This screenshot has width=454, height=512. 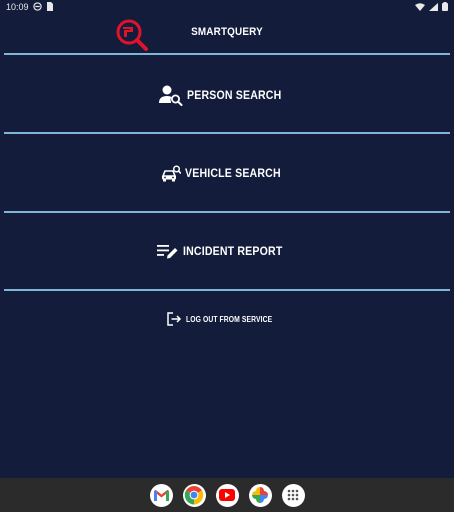 I want to click on app-title: SMARTQUERY, so click(x=227, y=32).